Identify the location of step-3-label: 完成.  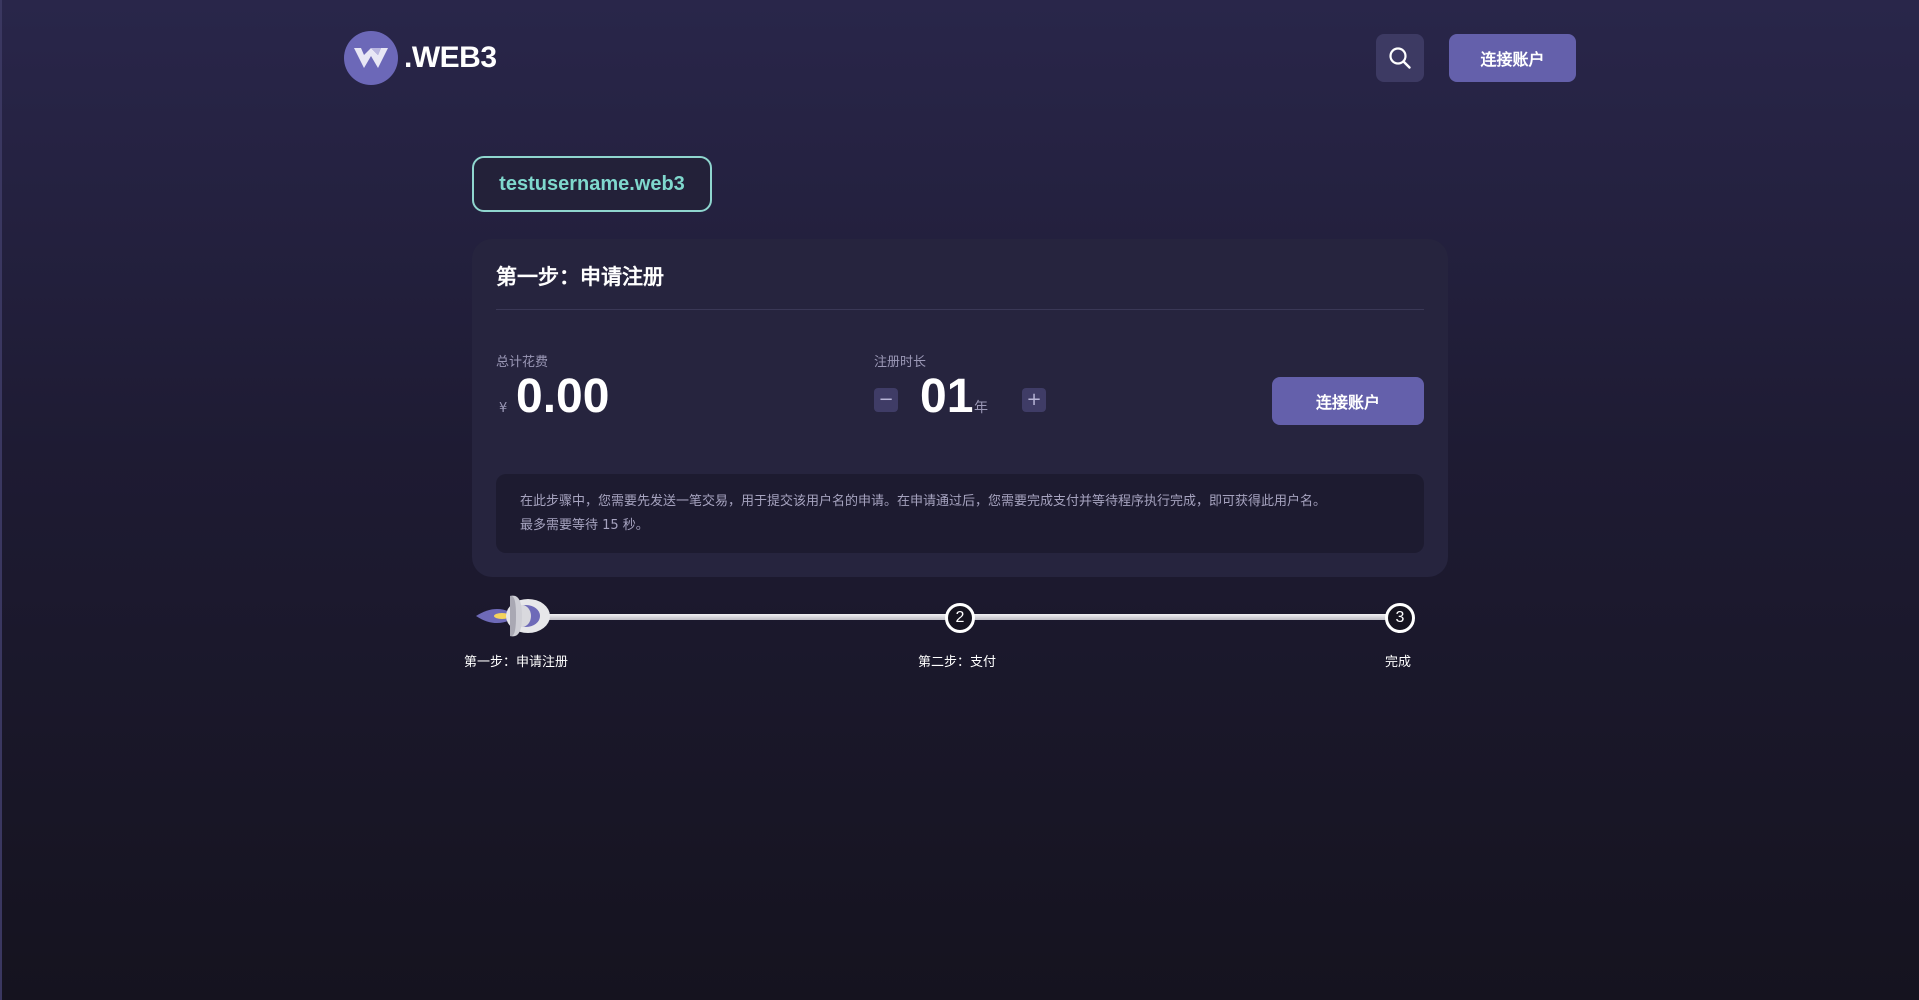
(1398, 662).